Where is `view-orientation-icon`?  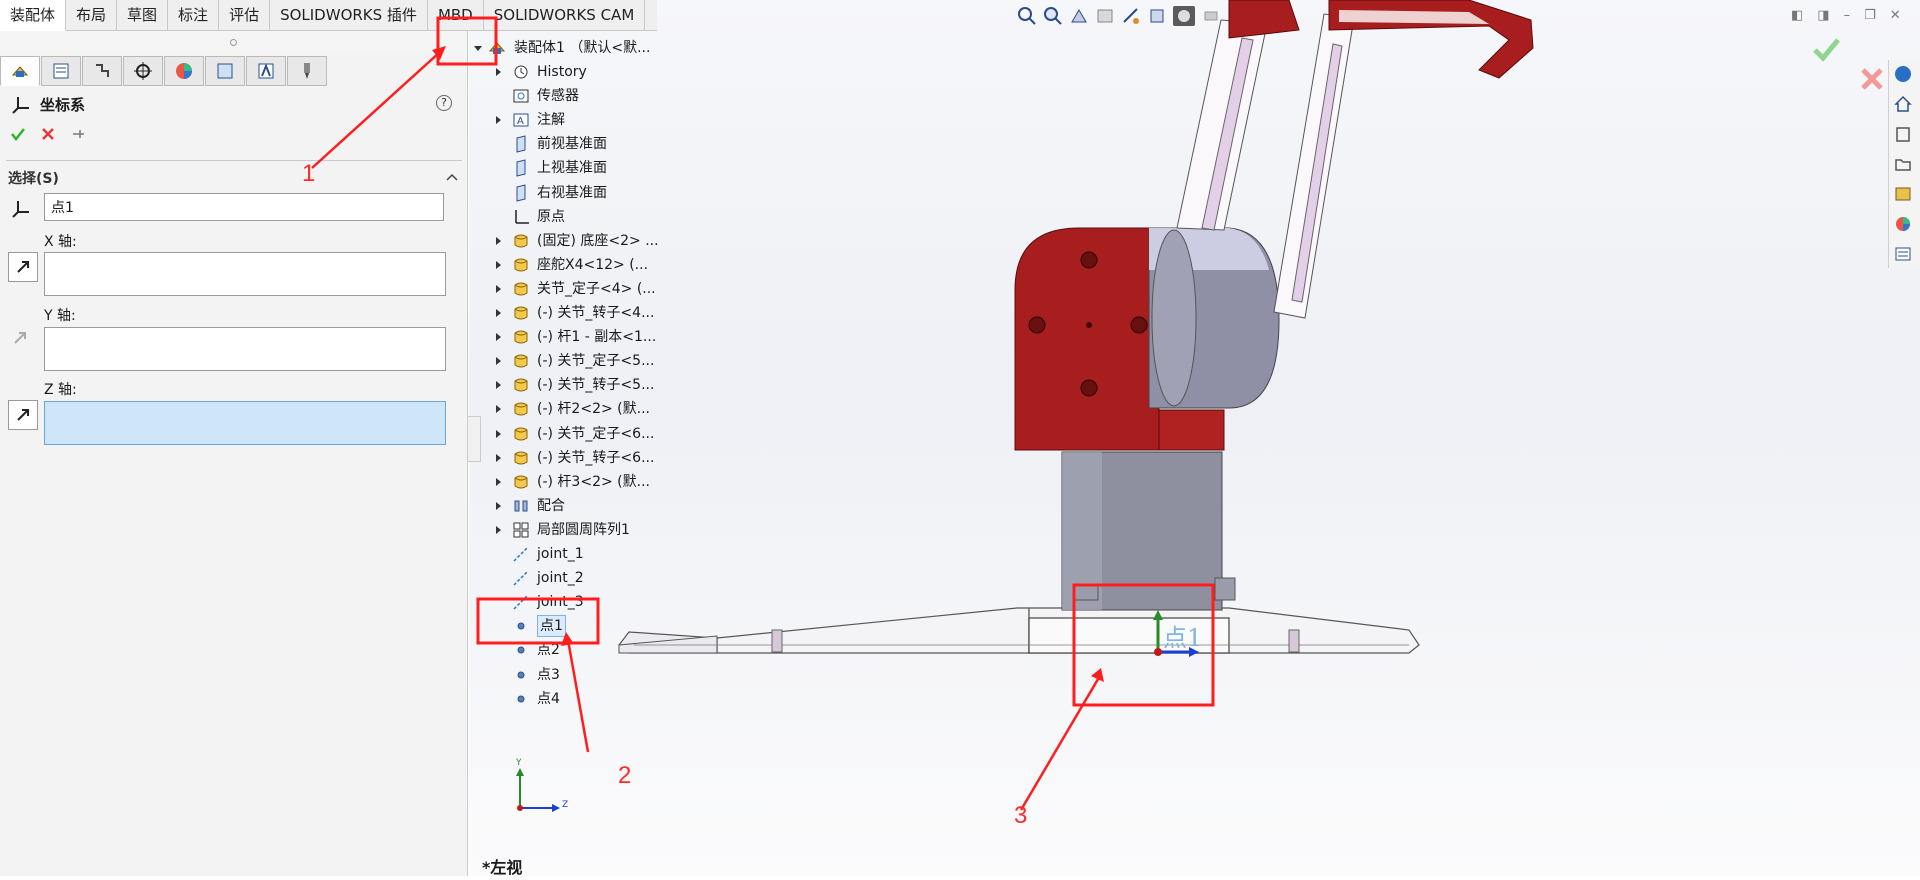
view-orientation-icon is located at coordinates (1157, 16).